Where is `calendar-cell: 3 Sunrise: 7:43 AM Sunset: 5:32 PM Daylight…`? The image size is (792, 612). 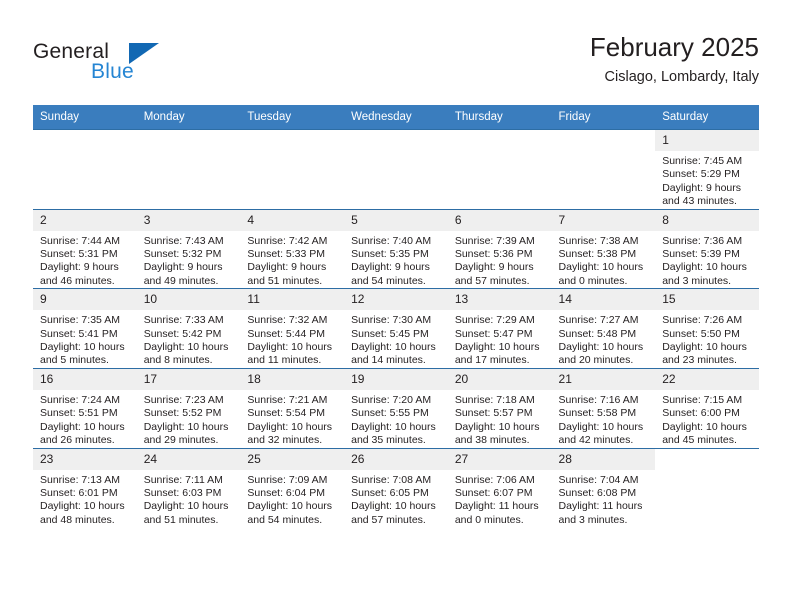 calendar-cell: 3 Sunrise: 7:43 AM Sunset: 5:32 PM Daylight… is located at coordinates (188, 248).